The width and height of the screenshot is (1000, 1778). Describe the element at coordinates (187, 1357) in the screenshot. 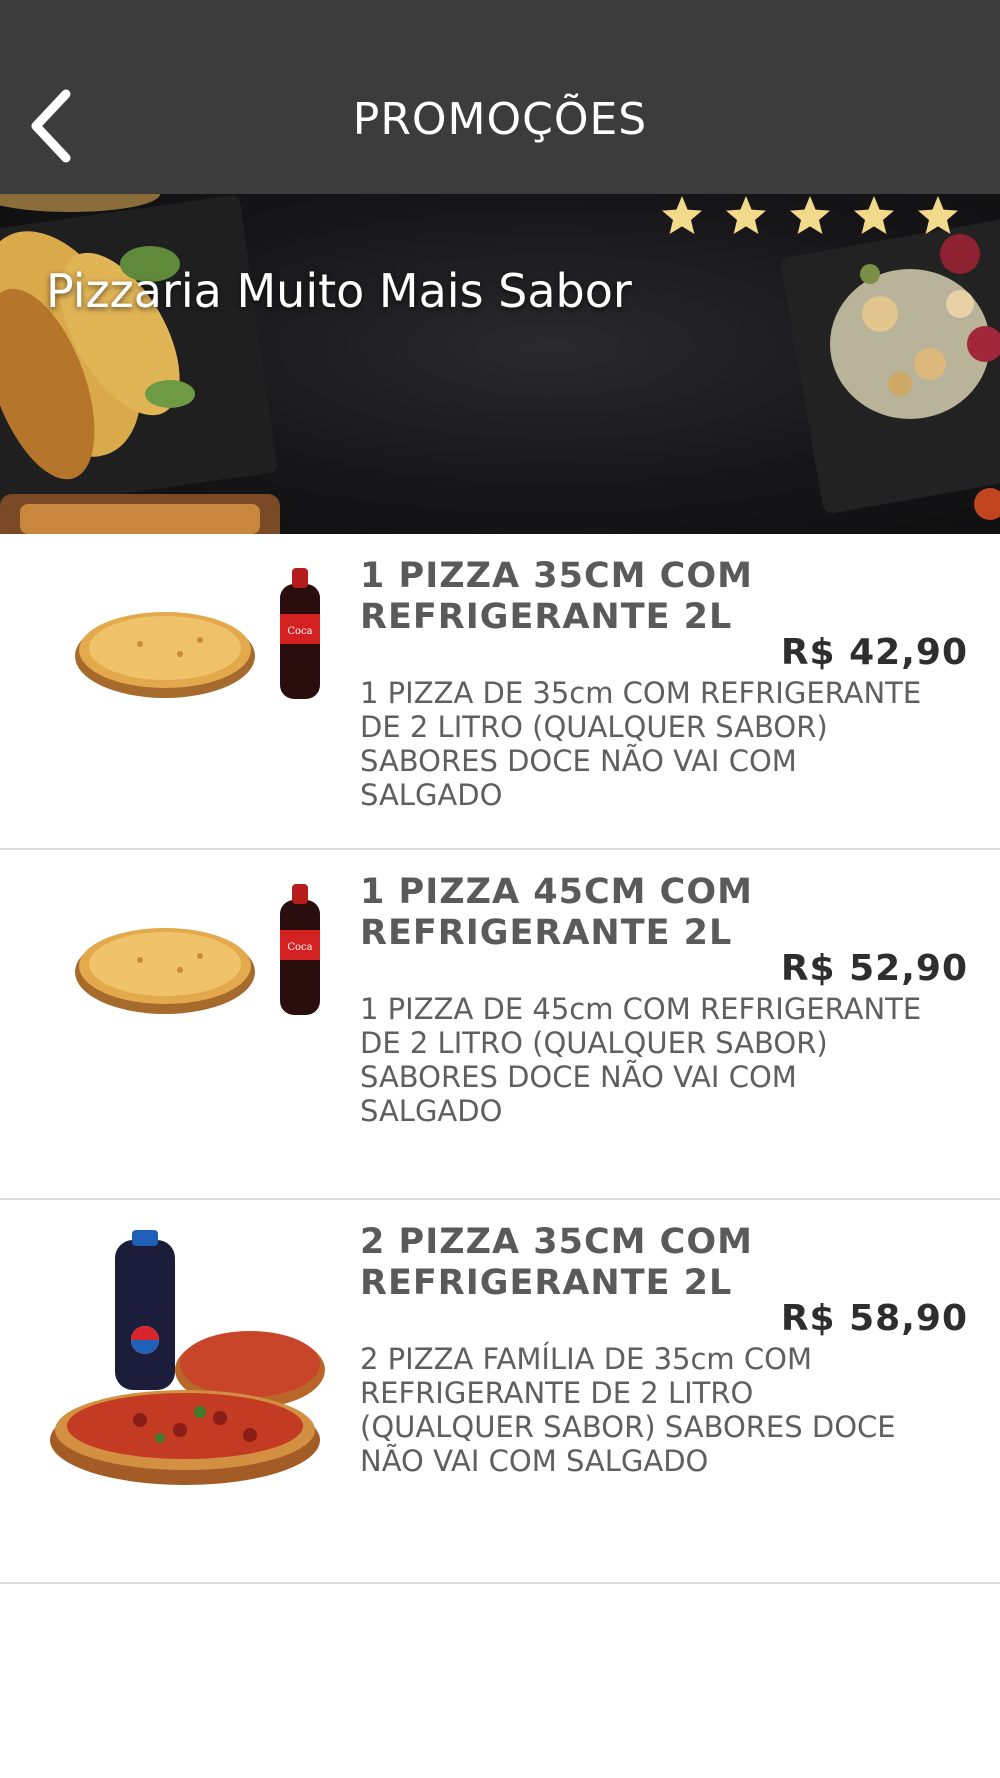

I see `pizzas-pepsi-image` at that location.